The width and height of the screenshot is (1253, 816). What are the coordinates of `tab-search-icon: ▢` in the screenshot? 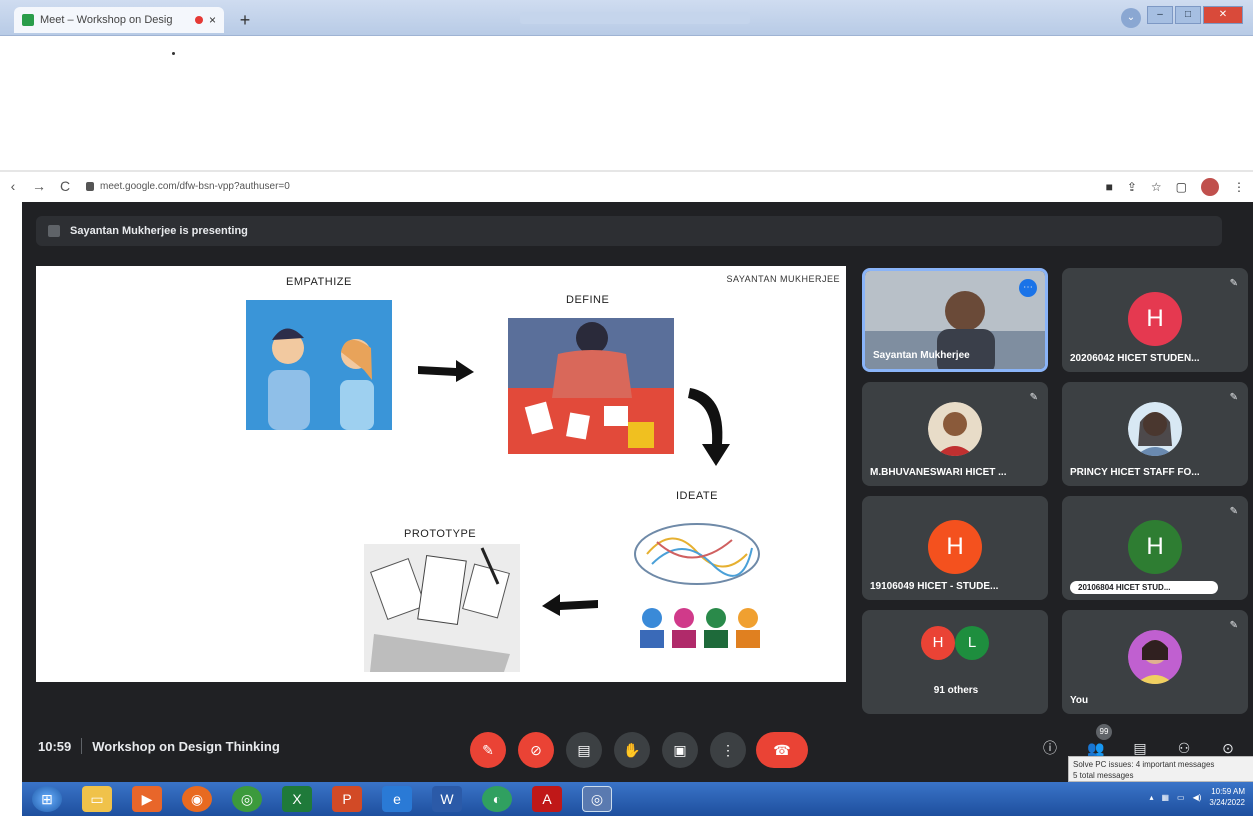 It's located at (1181, 187).